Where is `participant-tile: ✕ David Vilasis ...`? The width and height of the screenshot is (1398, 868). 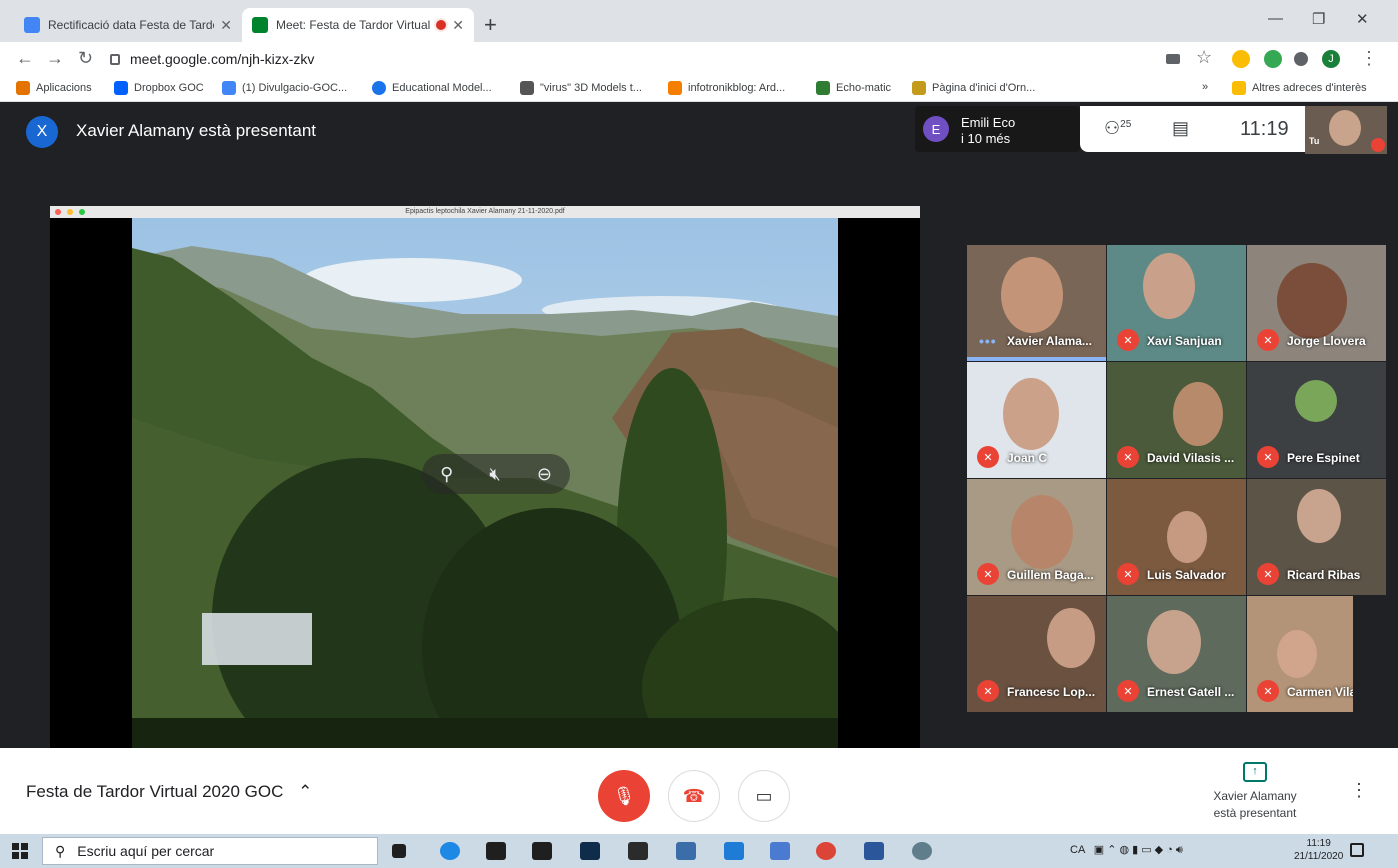 participant-tile: ✕ David Vilasis ... is located at coordinates (1176, 420).